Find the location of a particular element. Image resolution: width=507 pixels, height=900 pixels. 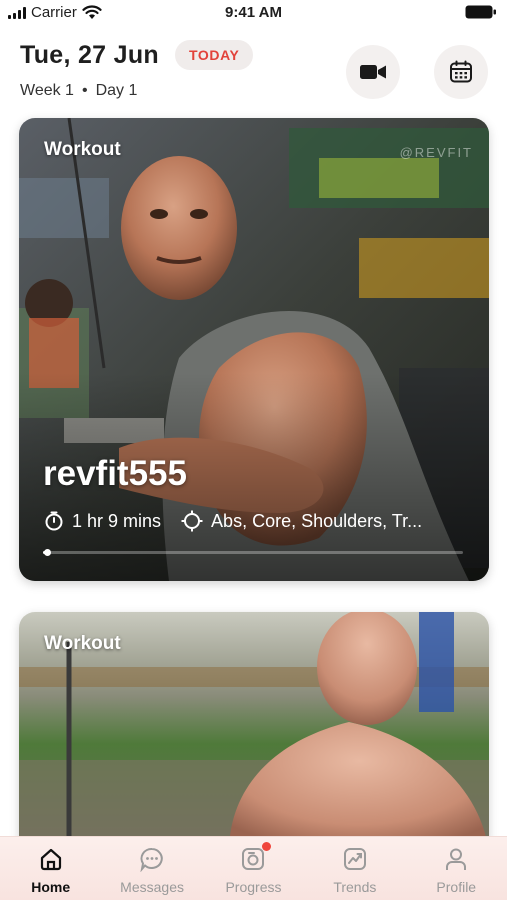

battery-icon is located at coordinates (481, 14).